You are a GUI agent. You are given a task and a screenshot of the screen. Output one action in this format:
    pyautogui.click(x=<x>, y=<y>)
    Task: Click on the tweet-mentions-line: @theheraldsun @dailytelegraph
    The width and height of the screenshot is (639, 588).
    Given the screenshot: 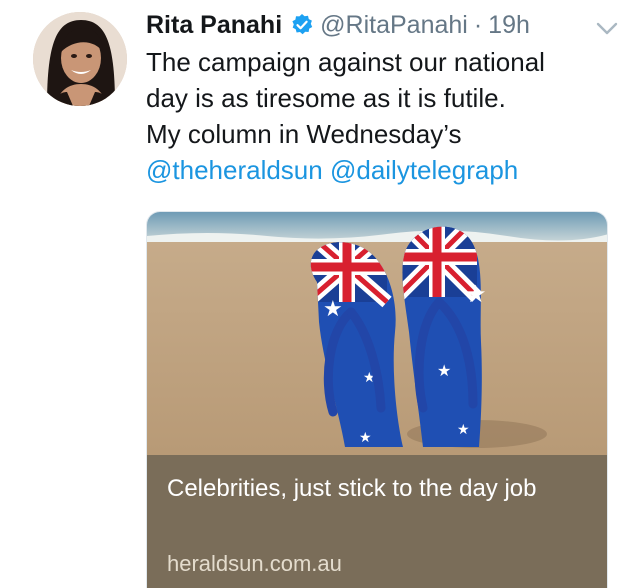 What is the action you would take?
    pyautogui.click(x=386, y=170)
    